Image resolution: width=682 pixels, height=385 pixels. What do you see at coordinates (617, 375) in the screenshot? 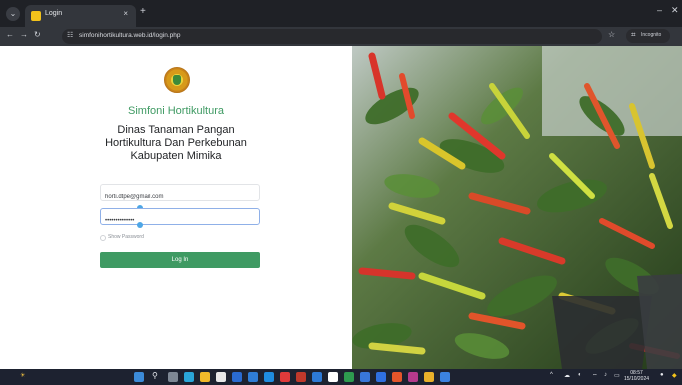
I see `battery-icon: ▭` at bounding box center [617, 375].